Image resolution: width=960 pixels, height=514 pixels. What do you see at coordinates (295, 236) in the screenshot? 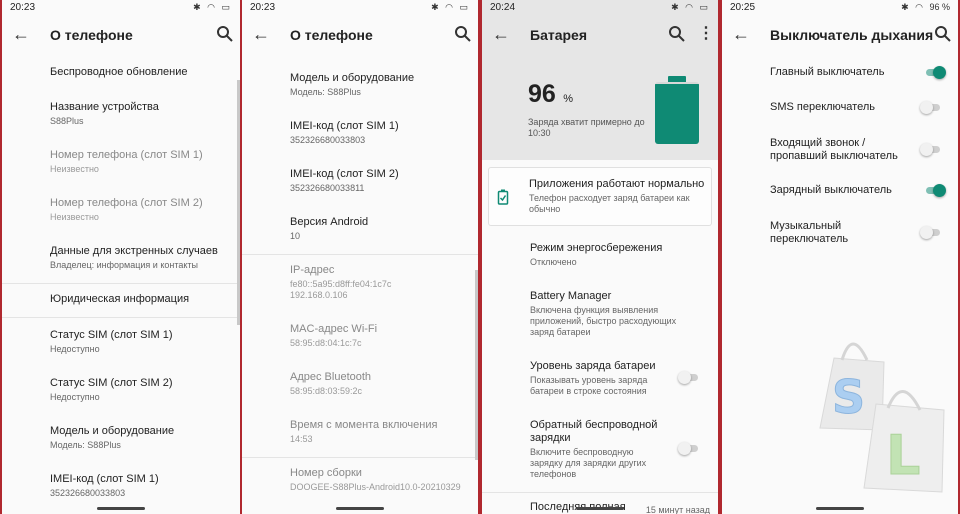
I see `item-subtitle: 10` at bounding box center [295, 236].